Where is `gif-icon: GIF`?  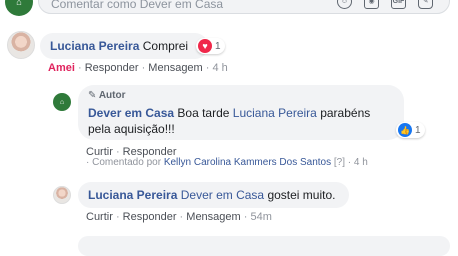 gif-icon: GIF is located at coordinates (398, 4).